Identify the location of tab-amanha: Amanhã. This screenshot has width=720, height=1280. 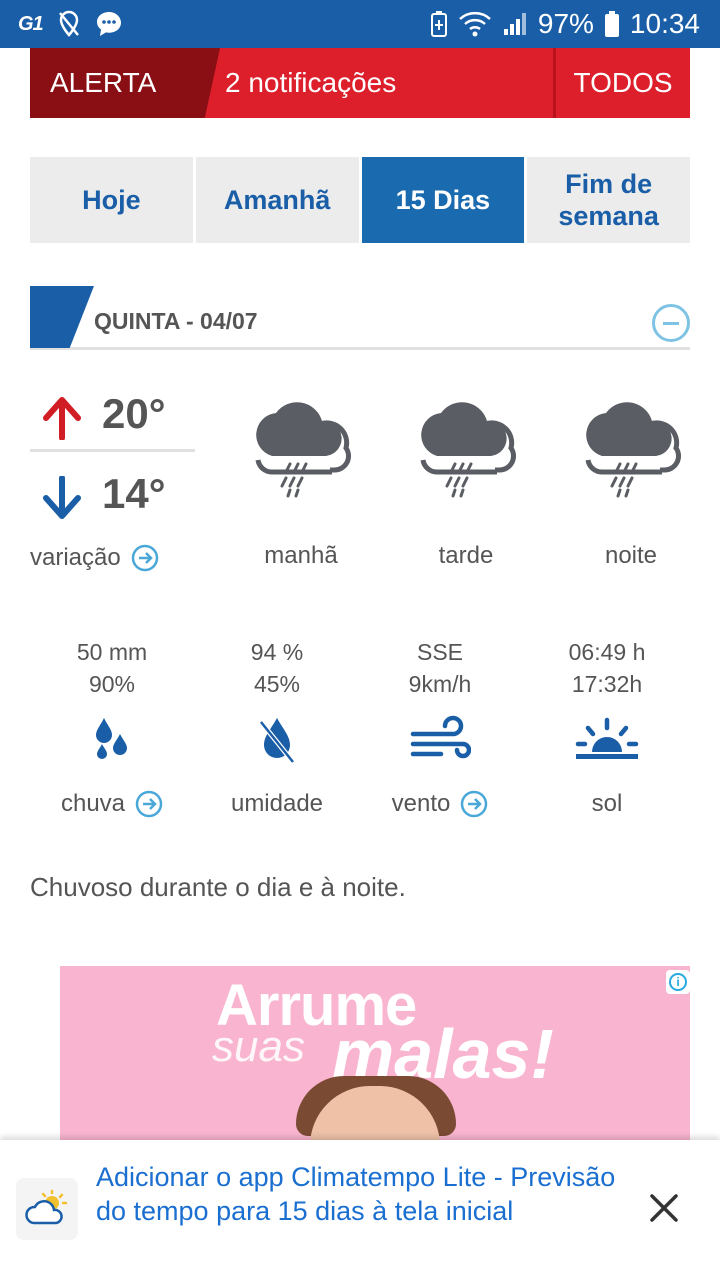
(277, 200).